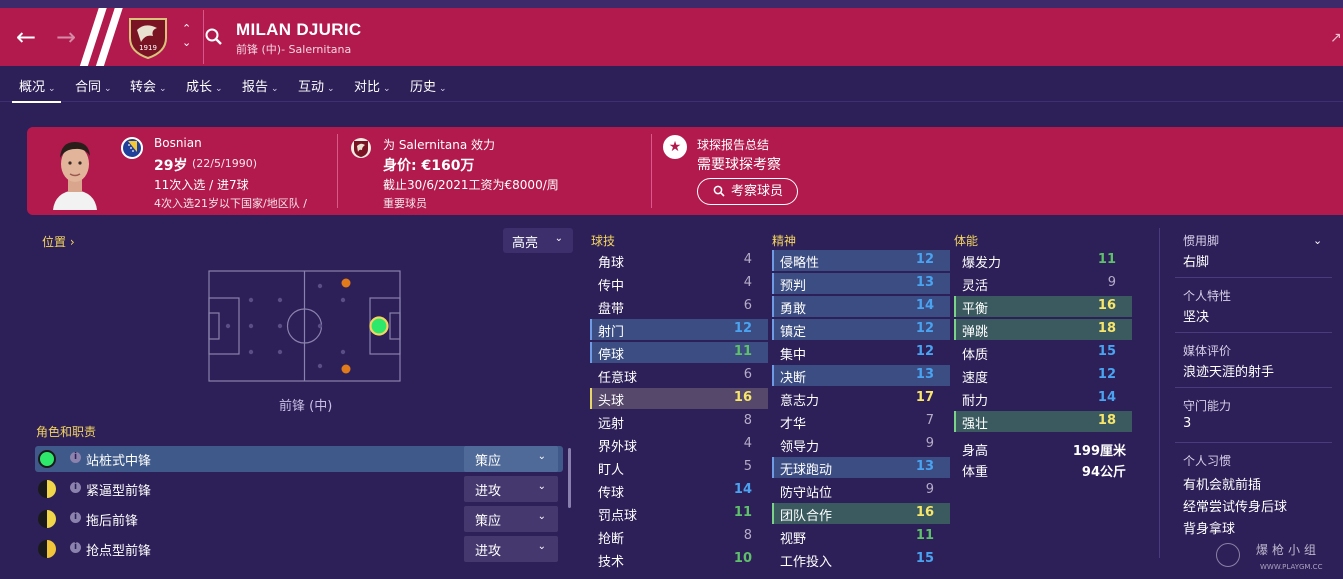  What do you see at coordinates (861, 306) in the screenshot?
I see `attribute-row: 勇敢 14` at bounding box center [861, 306].